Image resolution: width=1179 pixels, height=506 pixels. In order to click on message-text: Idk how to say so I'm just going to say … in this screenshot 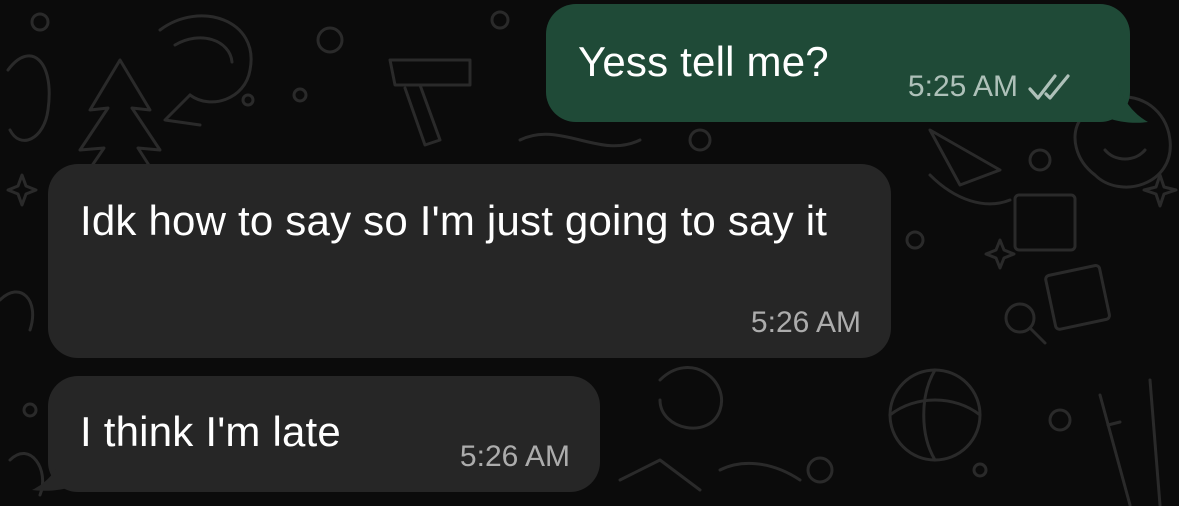, I will do `click(454, 220)`.